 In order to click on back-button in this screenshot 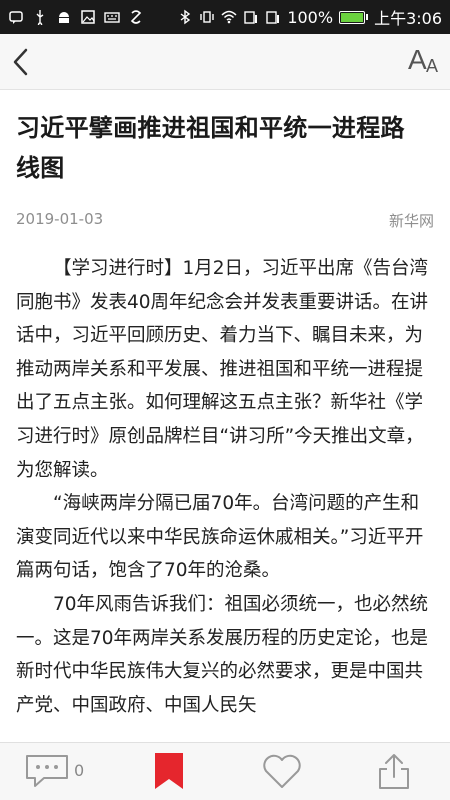, I will do `click(24, 62)`.